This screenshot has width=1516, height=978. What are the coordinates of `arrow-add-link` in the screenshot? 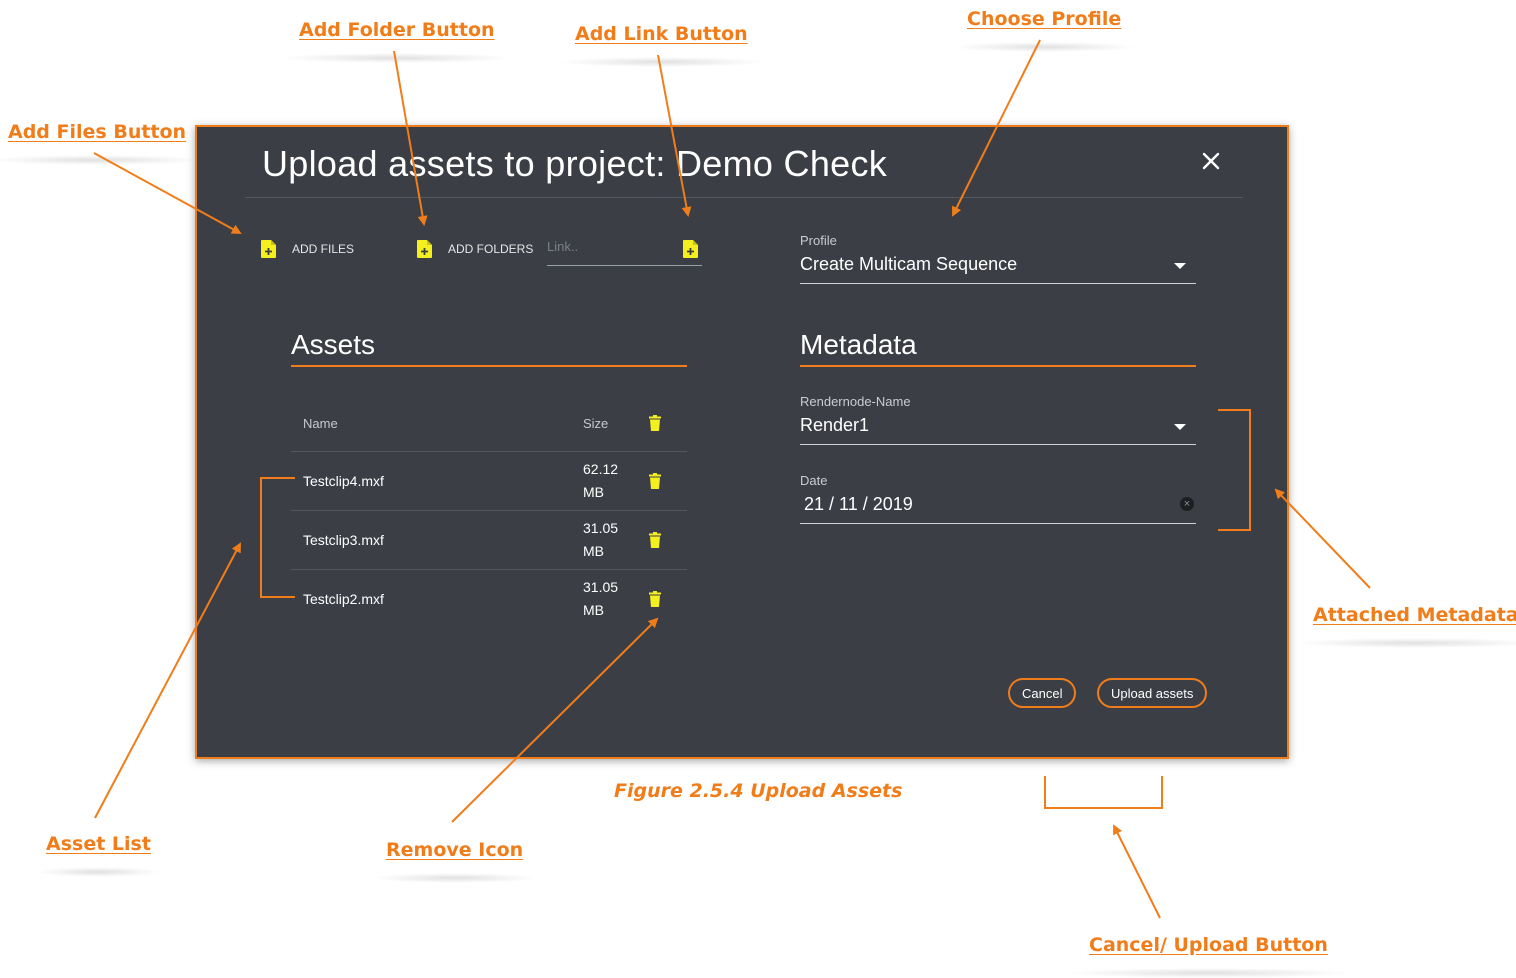 It's located at (674, 135).